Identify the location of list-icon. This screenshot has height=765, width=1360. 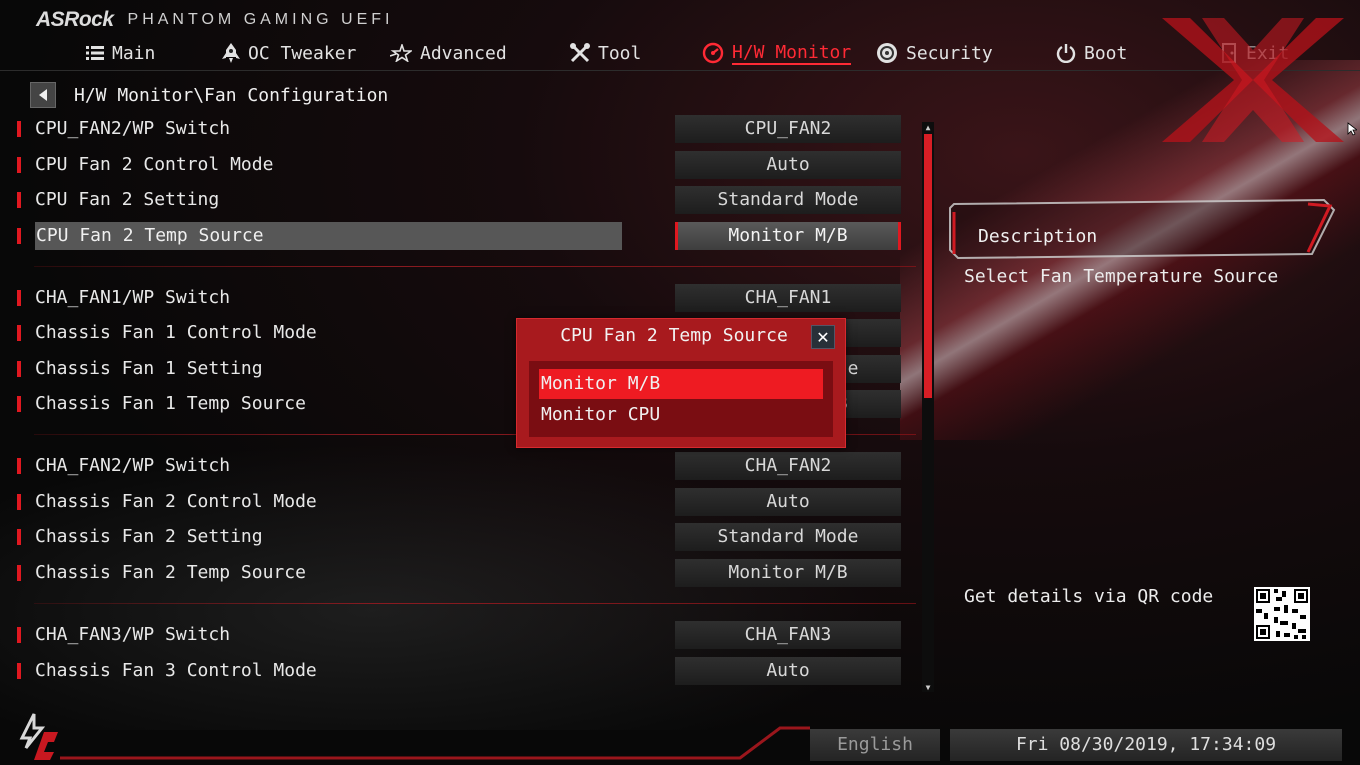
(95, 53).